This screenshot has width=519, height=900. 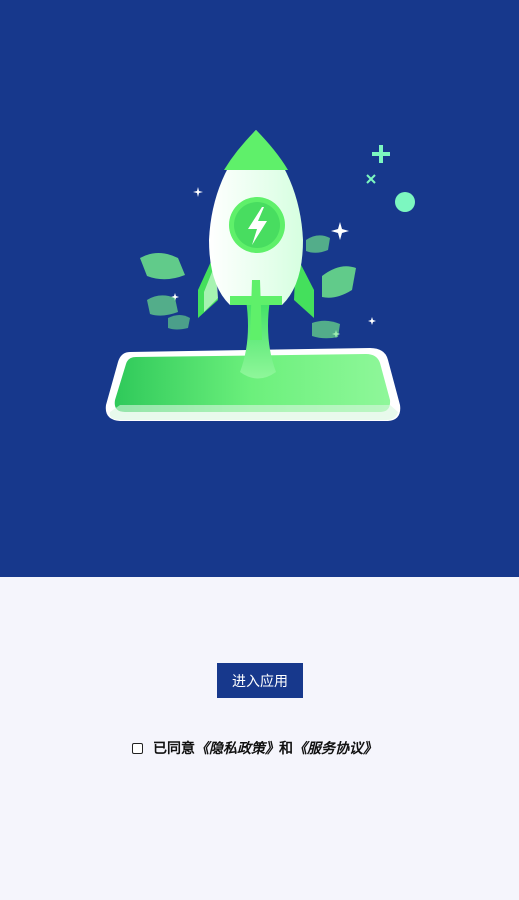 I want to click on plus-icon, so click(x=381, y=154).